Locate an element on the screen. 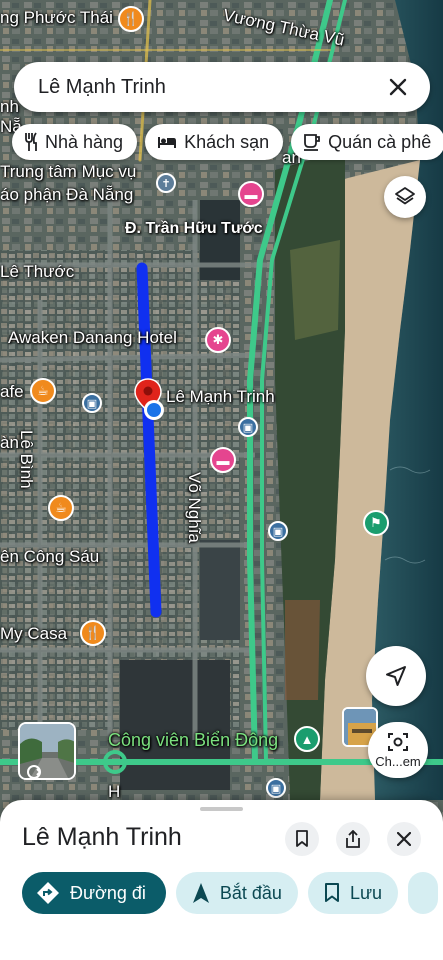 This screenshot has height=960, width=443. place-title: Lê Mạnh Trinh is located at coordinates (102, 837).